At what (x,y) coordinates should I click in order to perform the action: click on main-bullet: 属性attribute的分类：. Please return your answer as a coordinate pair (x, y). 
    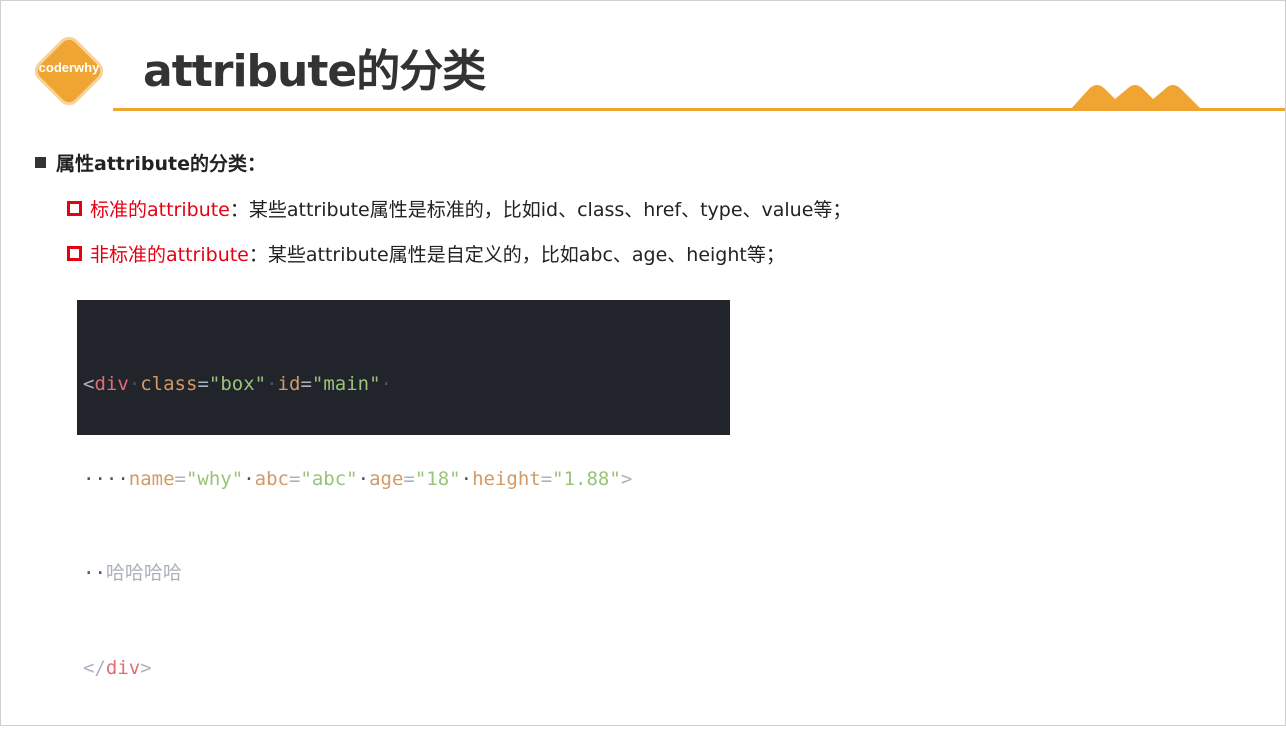
    Looking at the image, I should click on (150, 162).